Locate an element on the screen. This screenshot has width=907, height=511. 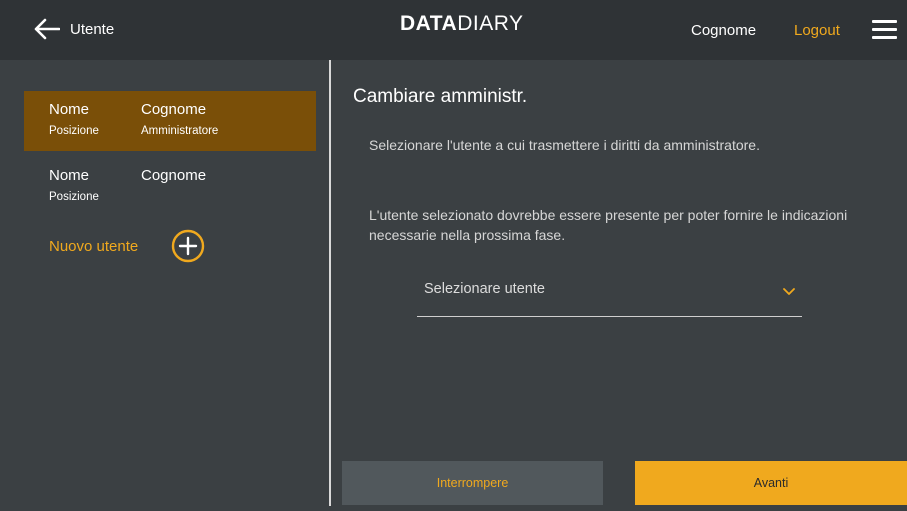
select-placeholder: Selezionare utente is located at coordinates (484, 289).